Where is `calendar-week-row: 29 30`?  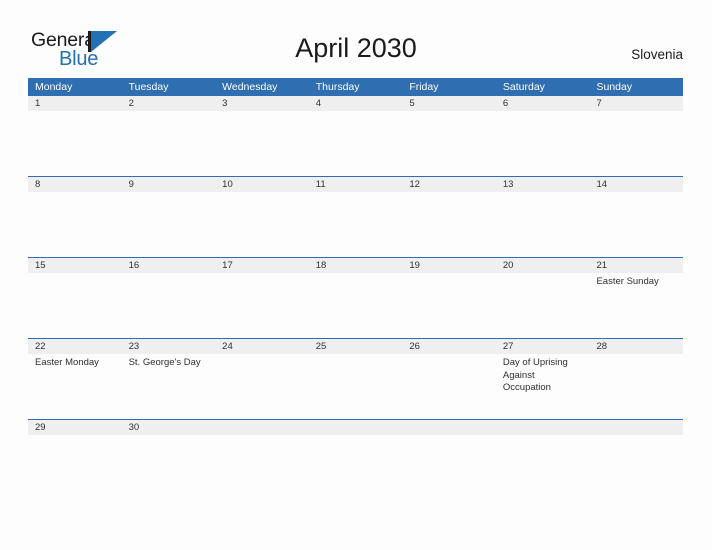
calendar-week-row: 29 30 is located at coordinates (356, 432).